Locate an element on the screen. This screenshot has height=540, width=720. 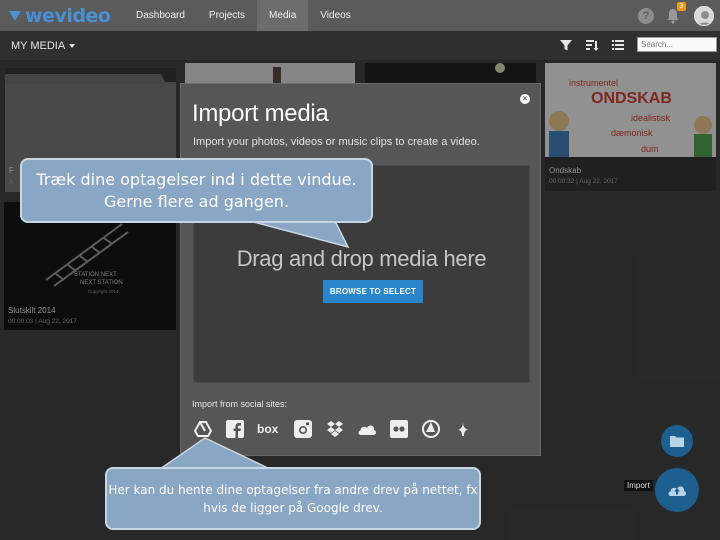
nav-media: Media is located at coordinates (283, 15).